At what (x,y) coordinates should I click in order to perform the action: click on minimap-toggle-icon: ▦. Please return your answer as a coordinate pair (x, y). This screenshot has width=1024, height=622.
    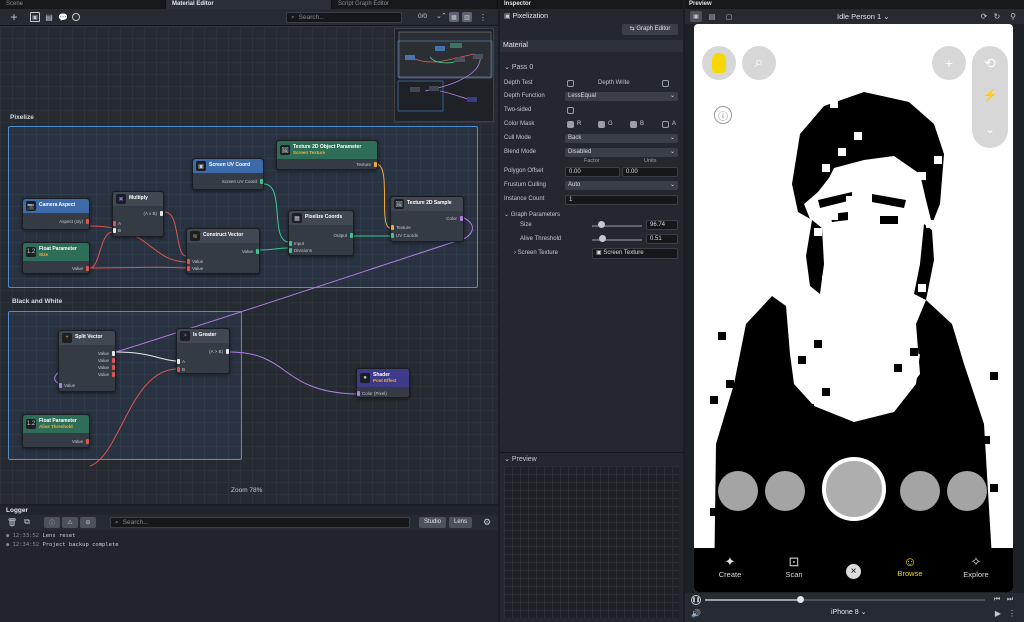
    Looking at the image, I should click on (454, 17).